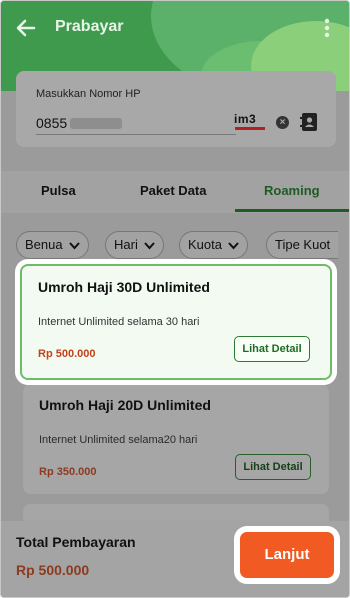 This screenshot has height=598, width=350. Describe the element at coordinates (287, 555) in the screenshot. I see `next-button: Lanjut` at that location.